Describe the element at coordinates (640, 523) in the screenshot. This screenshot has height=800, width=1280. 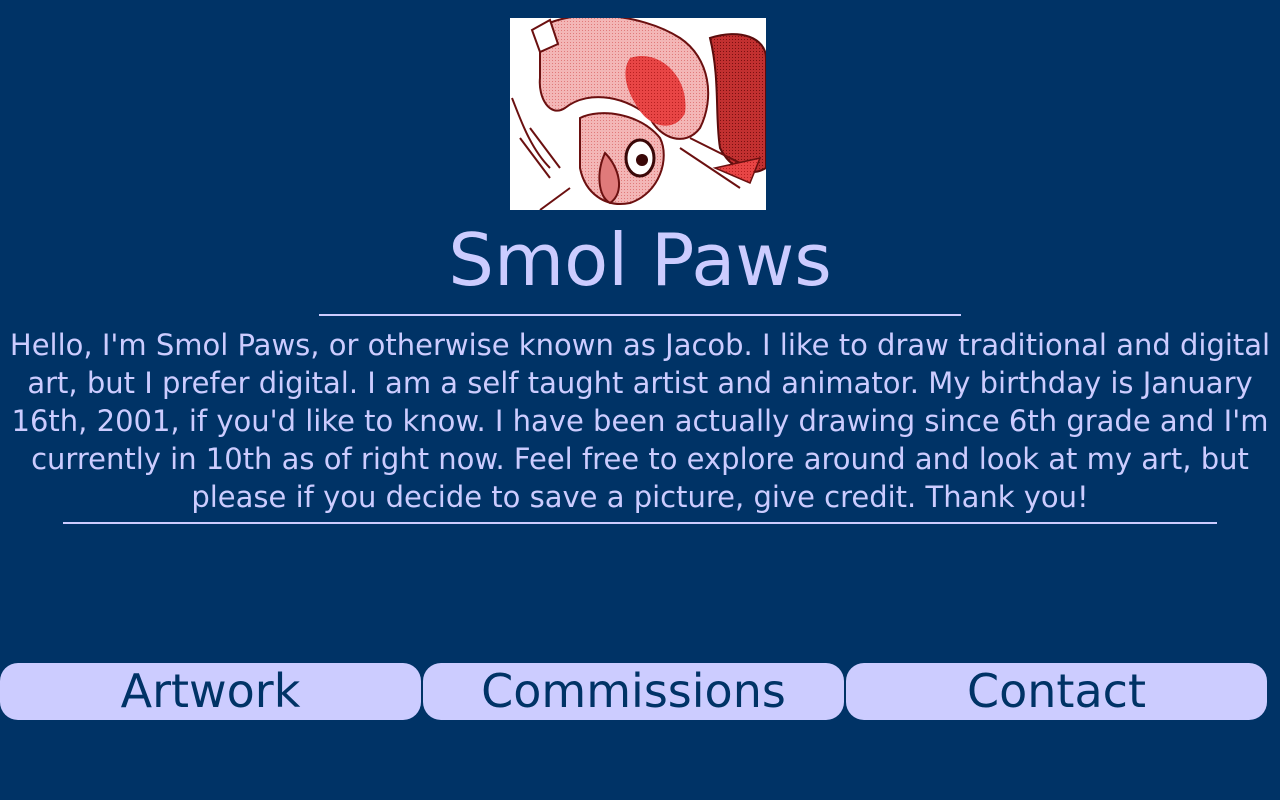
I see `bio-divider` at that location.